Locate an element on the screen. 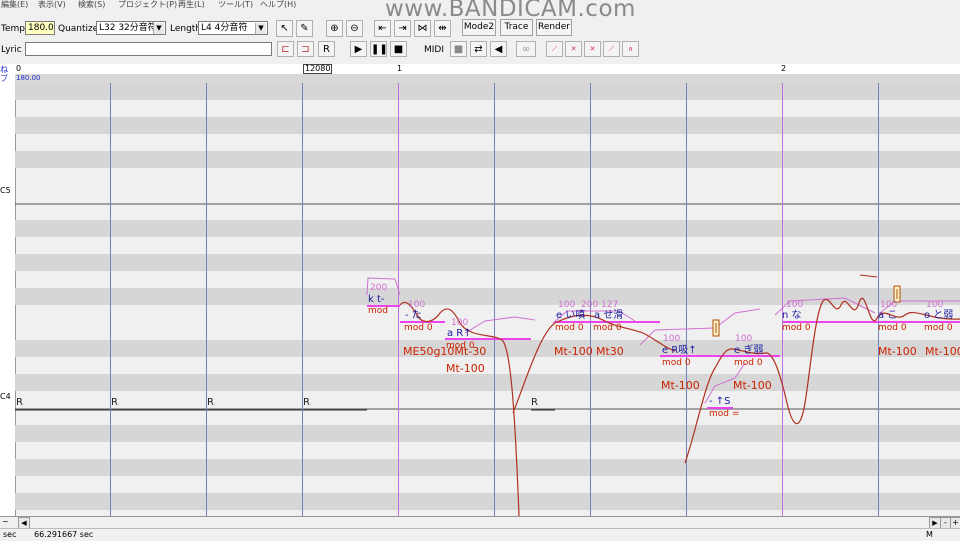  env-icon-a: ⟋ is located at coordinates (554, 49).